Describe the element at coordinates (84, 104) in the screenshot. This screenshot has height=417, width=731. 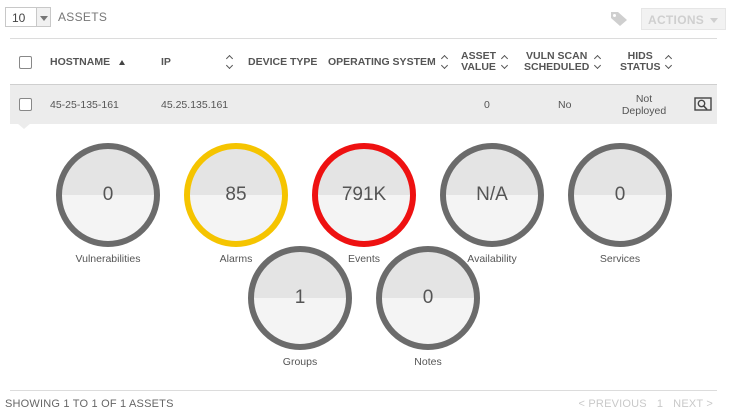
I see `cell-hostname: 45-25-135-161` at that location.